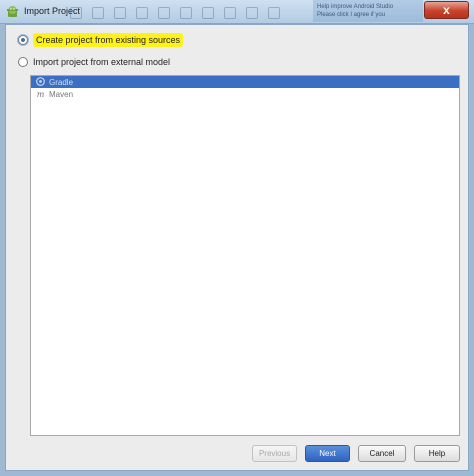 The height and width of the screenshot is (476, 474). I want to click on cancel-button: Cancel, so click(382, 453).